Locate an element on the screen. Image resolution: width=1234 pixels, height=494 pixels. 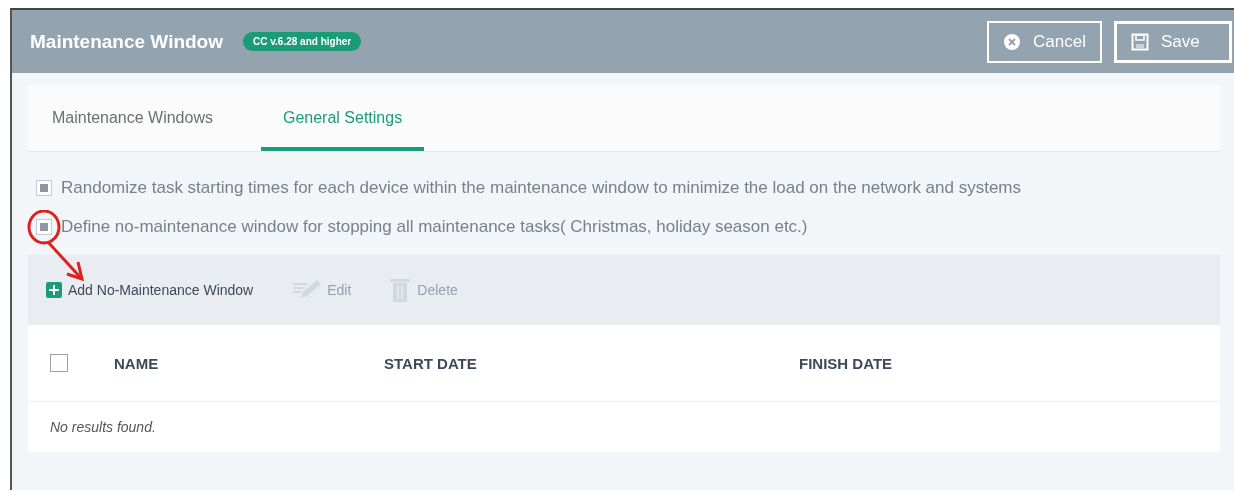
select-all-checkbox is located at coordinates (59, 363).